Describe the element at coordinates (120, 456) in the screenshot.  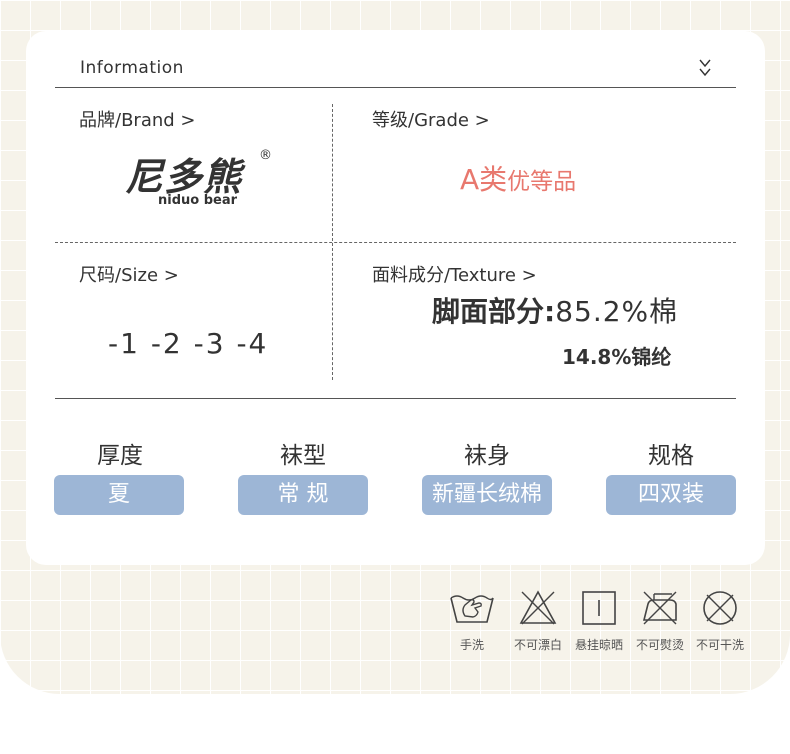
I see `attr-title-thickness: 厚度` at that location.